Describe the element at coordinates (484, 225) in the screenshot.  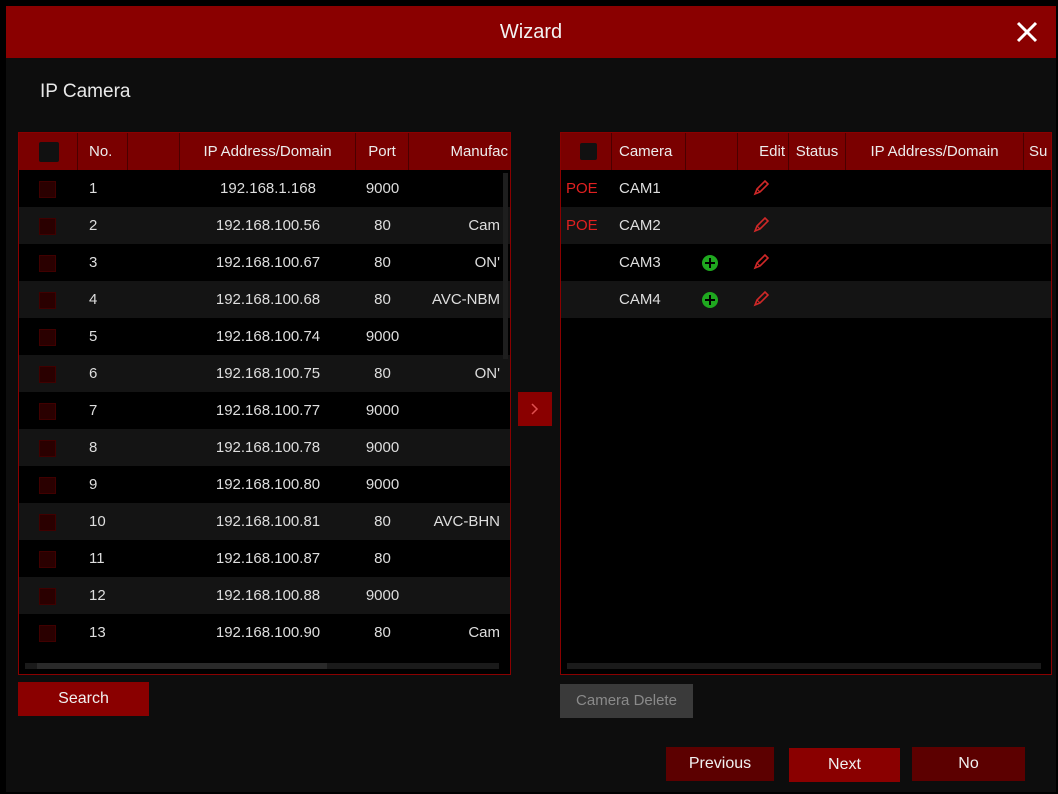
I see `row-manufacturer: Cam` at that location.